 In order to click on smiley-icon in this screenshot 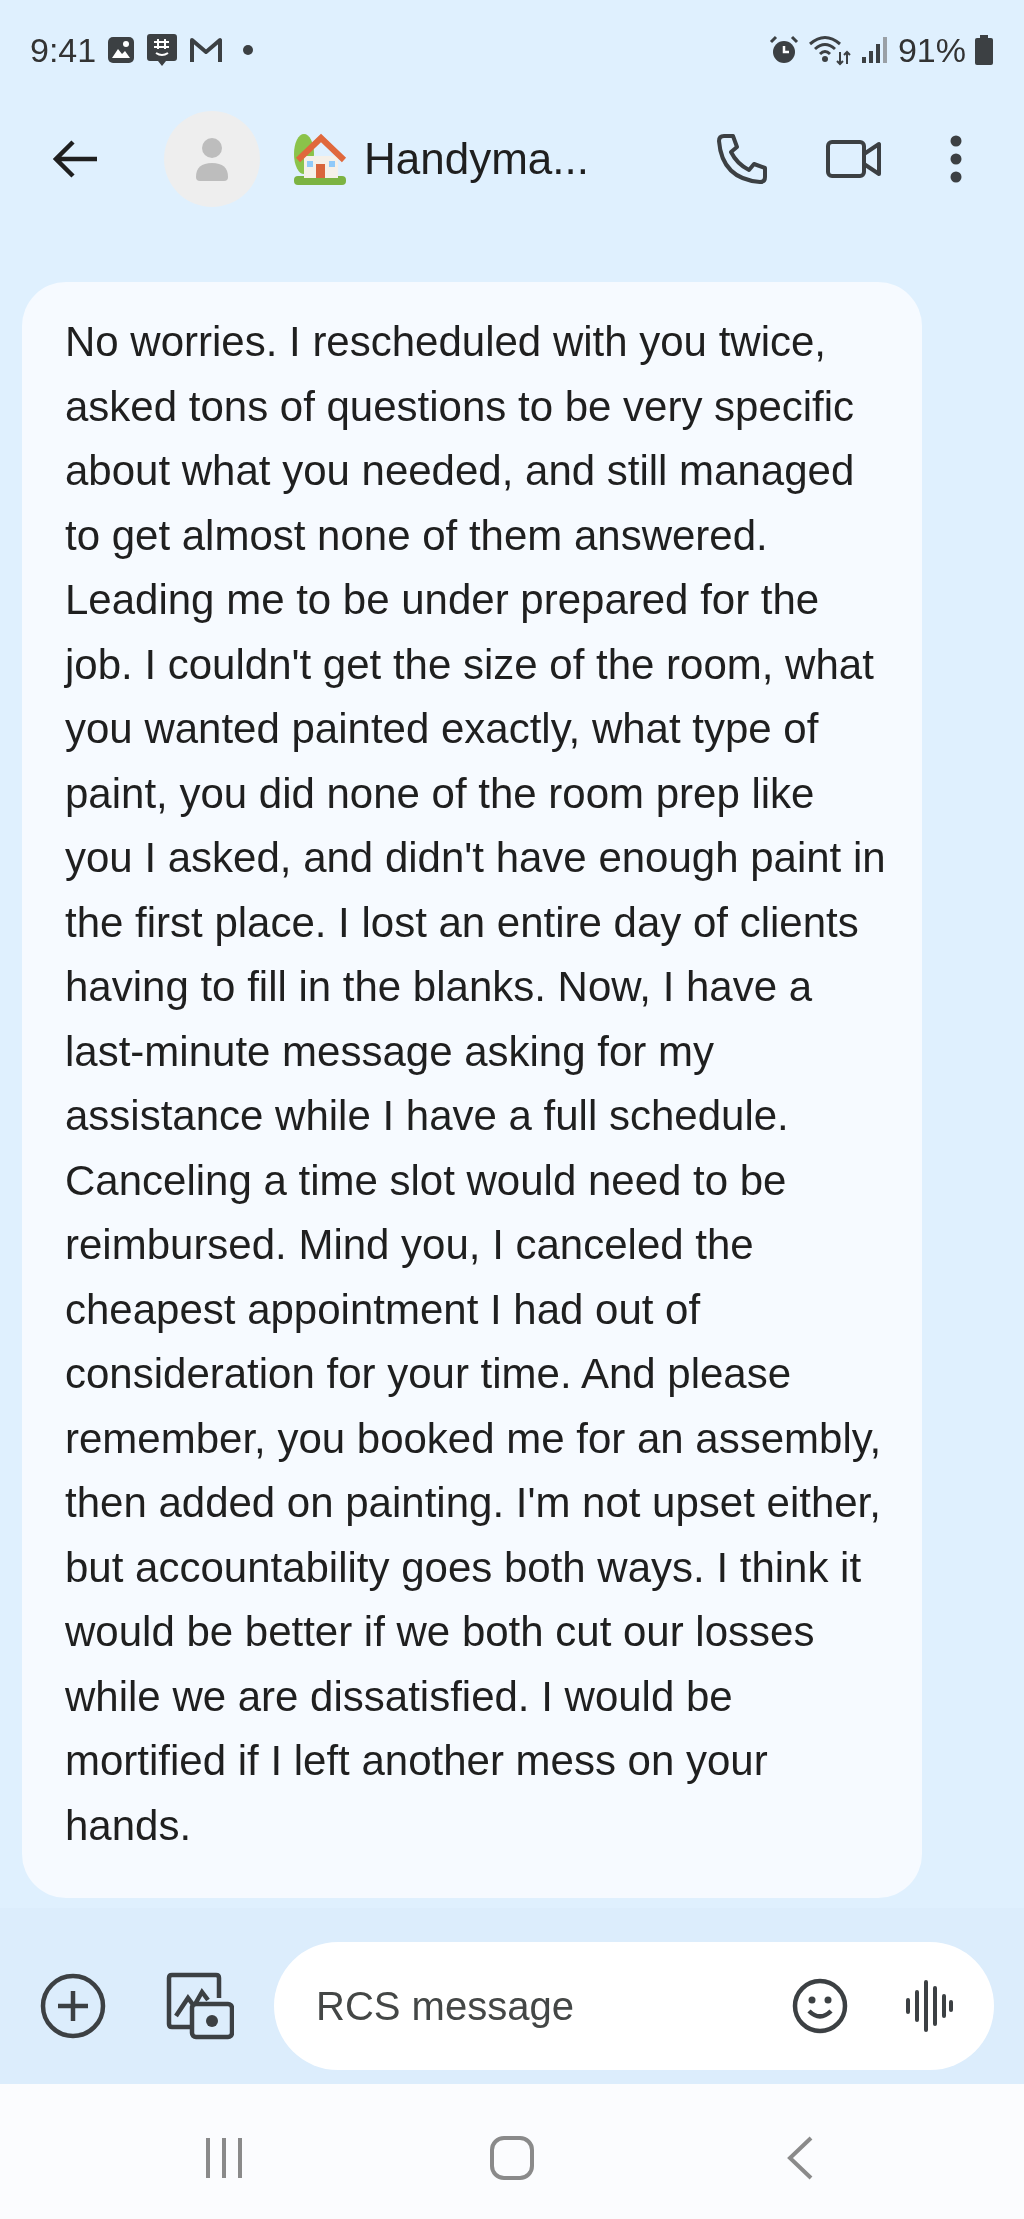, I will do `click(820, 2006)`.